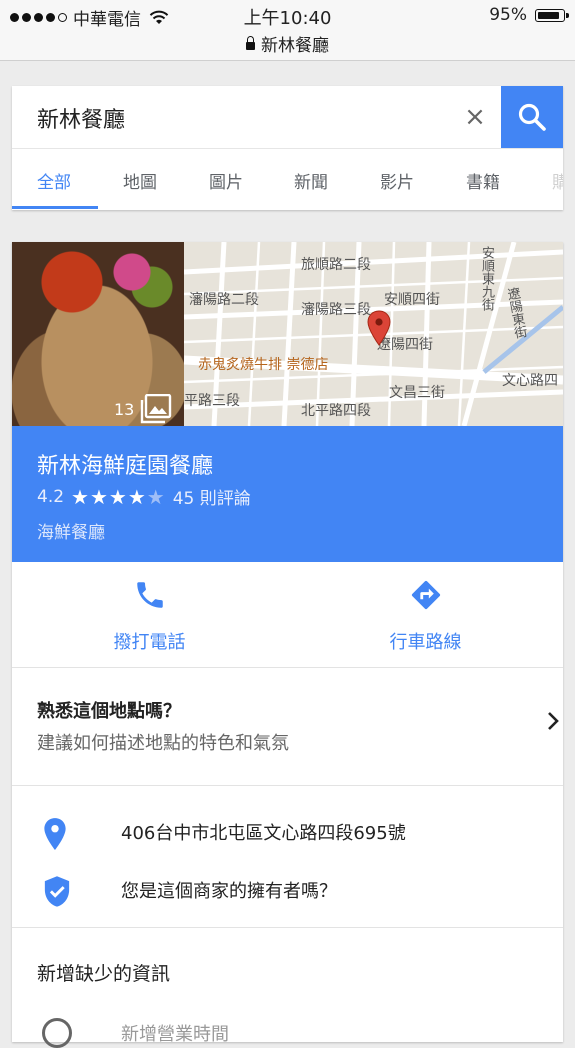  I want to click on battery-icon, so click(552, 15).